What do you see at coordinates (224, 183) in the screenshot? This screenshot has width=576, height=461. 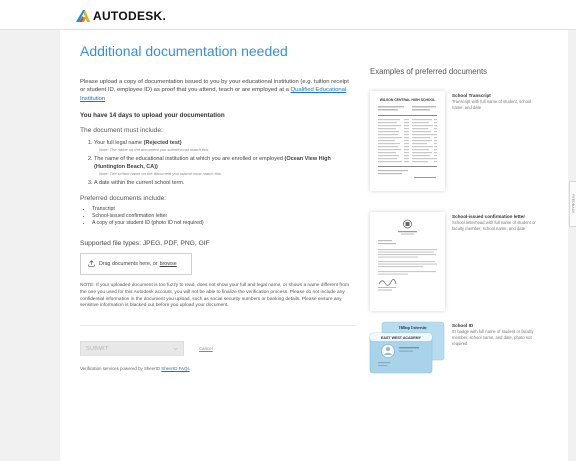 I see `requirement-item: A date within the current school term.` at bounding box center [224, 183].